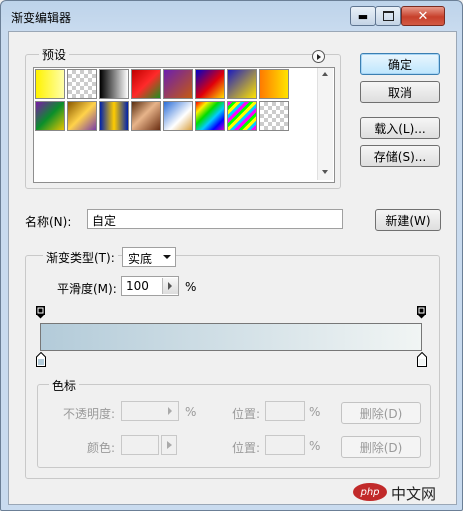 The height and width of the screenshot is (511, 463). Describe the element at coordinates (137, 286) in the screenshot. I see `smoothness-value: 100` at that location.